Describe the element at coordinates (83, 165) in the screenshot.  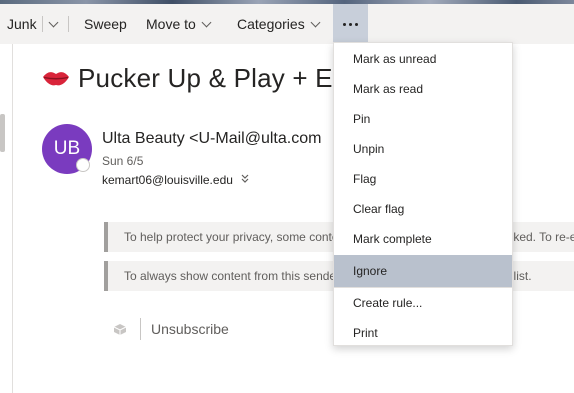
I see `presence-status-icon` at that location.